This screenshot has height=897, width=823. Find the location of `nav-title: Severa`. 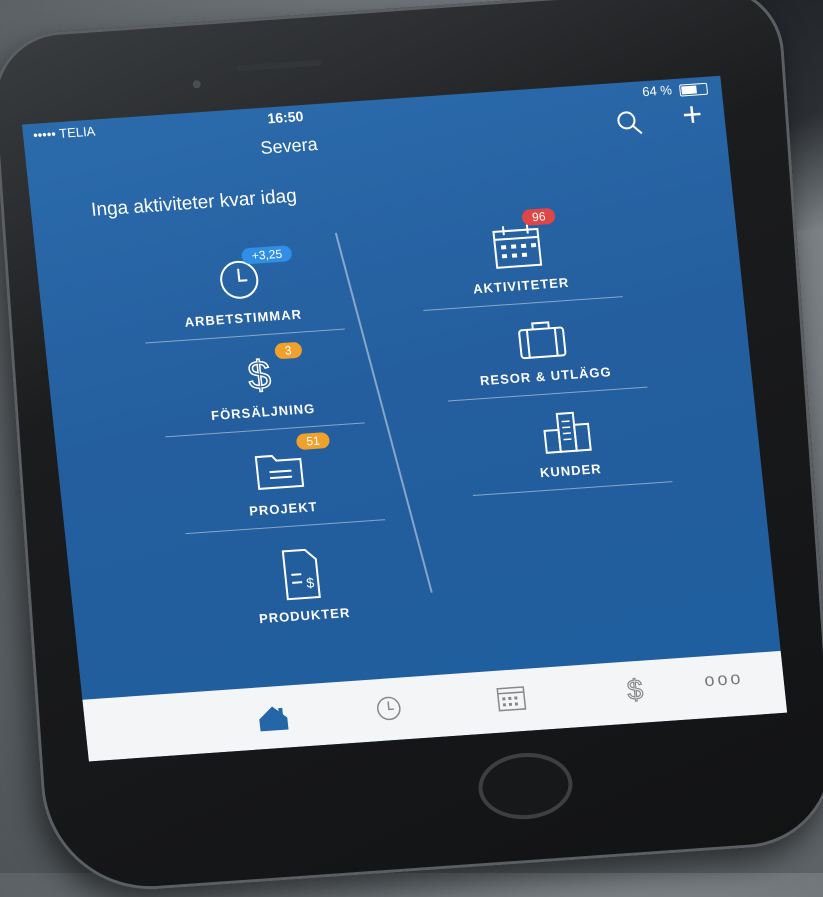

nav-title: Severa is located at coordinates (289, 146).